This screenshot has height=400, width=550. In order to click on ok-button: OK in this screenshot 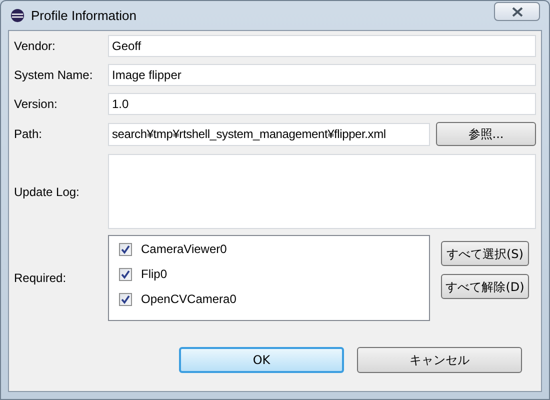, I will do `click(261, 360)`.